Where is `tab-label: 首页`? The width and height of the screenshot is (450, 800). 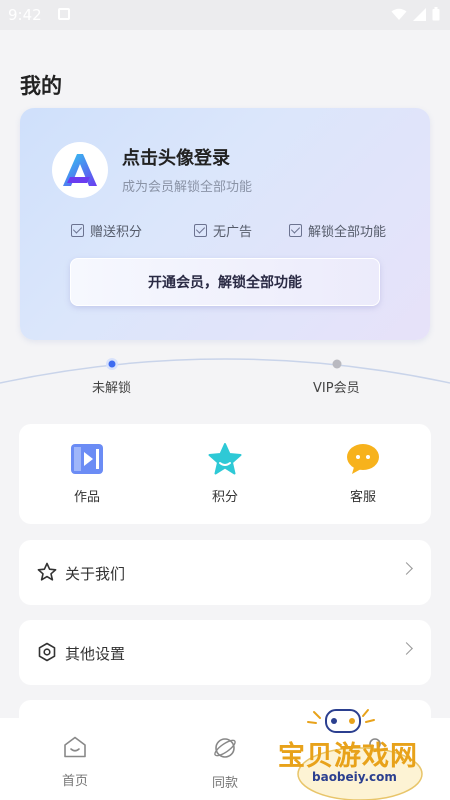
tab-label: 首页 is located at coordinates (74, 781).